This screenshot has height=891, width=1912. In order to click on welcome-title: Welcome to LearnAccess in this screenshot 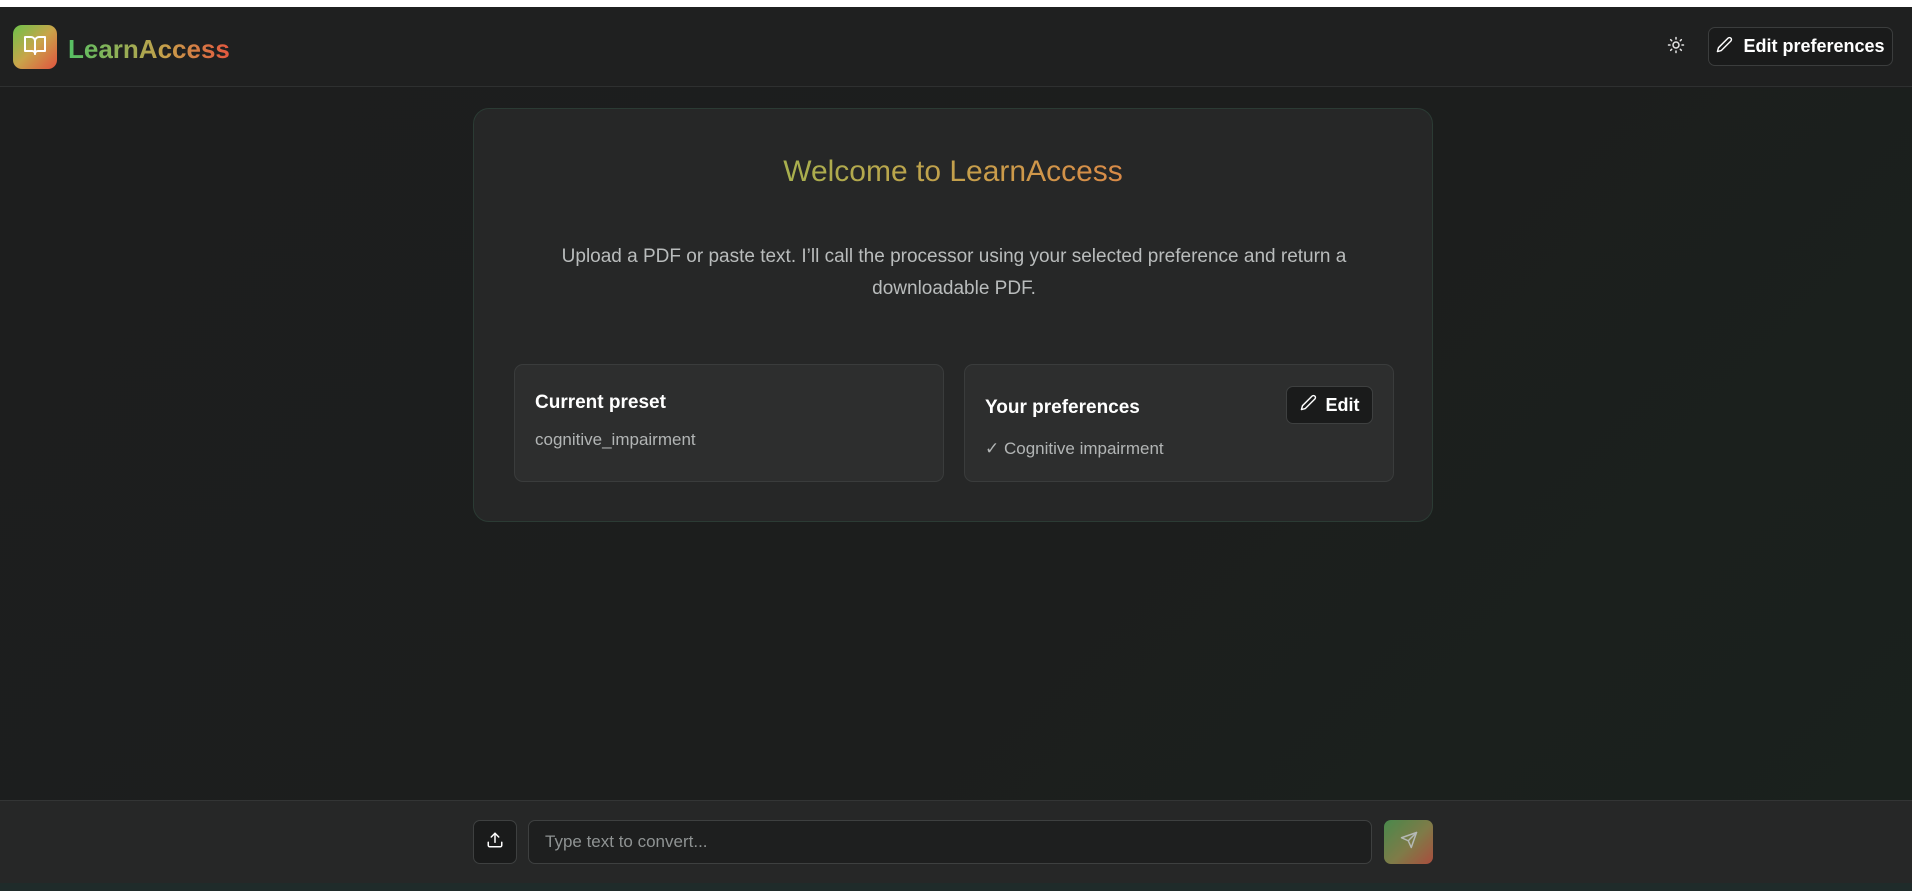, I will do `click(953, 172)`.